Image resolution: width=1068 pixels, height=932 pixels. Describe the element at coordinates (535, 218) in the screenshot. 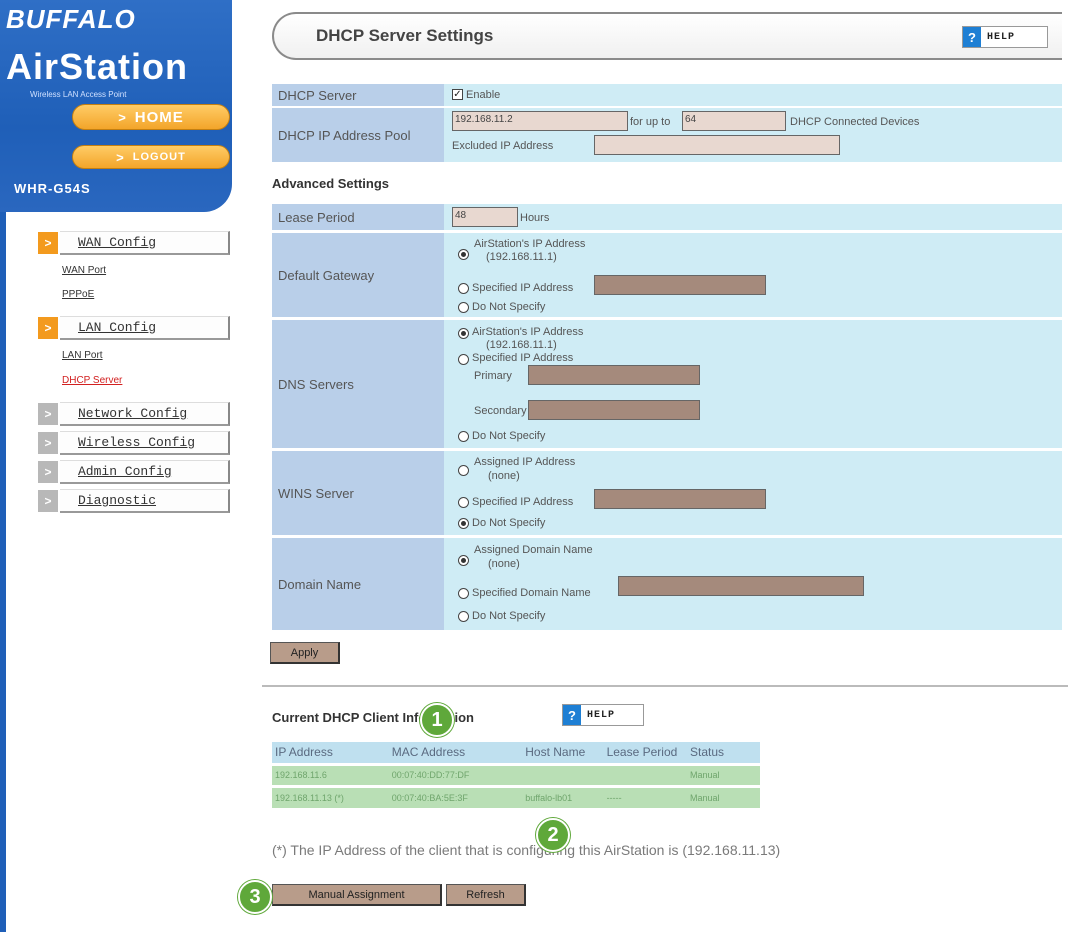

I see `lease-unit-label: Hours` at that location.